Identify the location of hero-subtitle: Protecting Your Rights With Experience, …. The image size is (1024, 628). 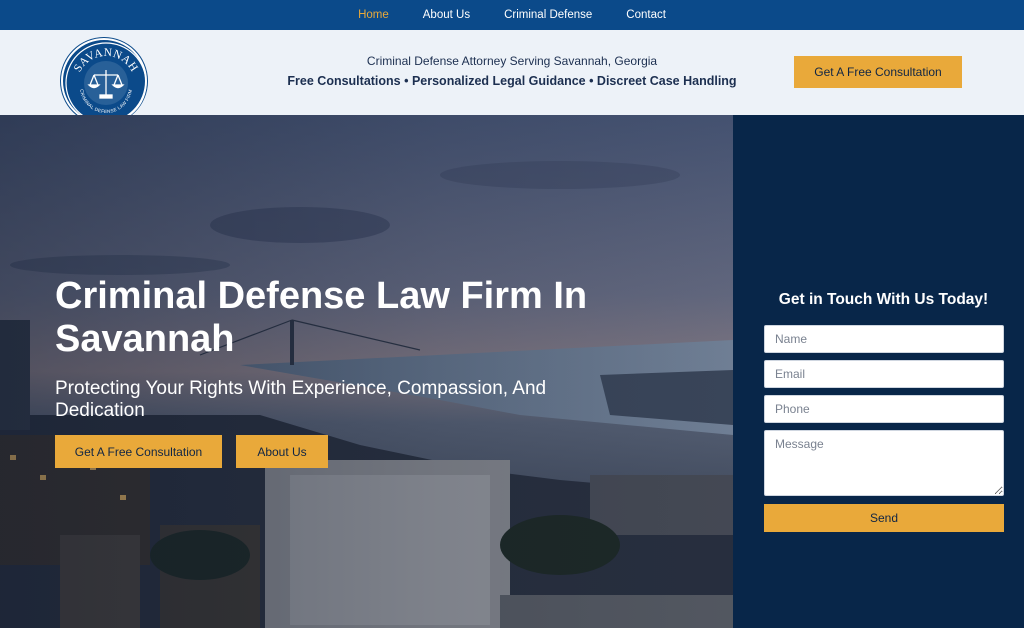
(301, 399).